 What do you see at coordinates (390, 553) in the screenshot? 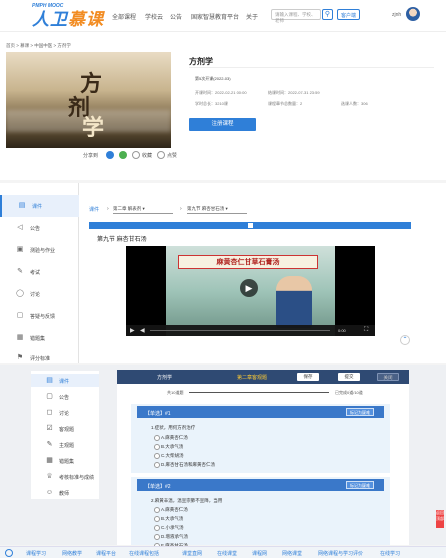
I see `footer-link: 在线学习` at bounding box center [390, 553].